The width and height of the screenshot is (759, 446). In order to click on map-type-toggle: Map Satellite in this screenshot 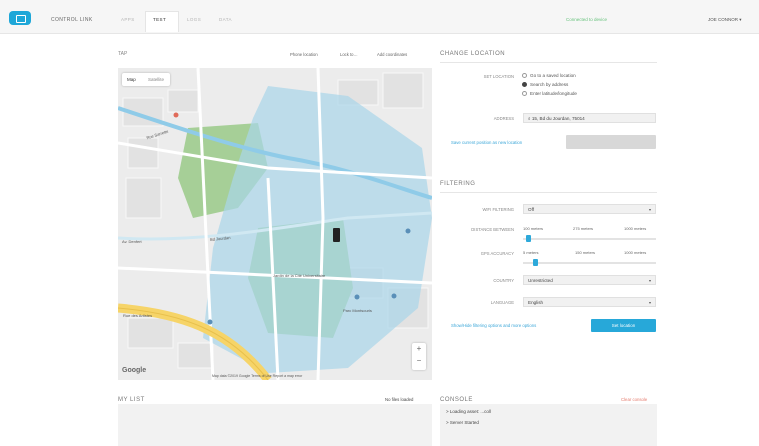, I will do `click(146, 79)`.